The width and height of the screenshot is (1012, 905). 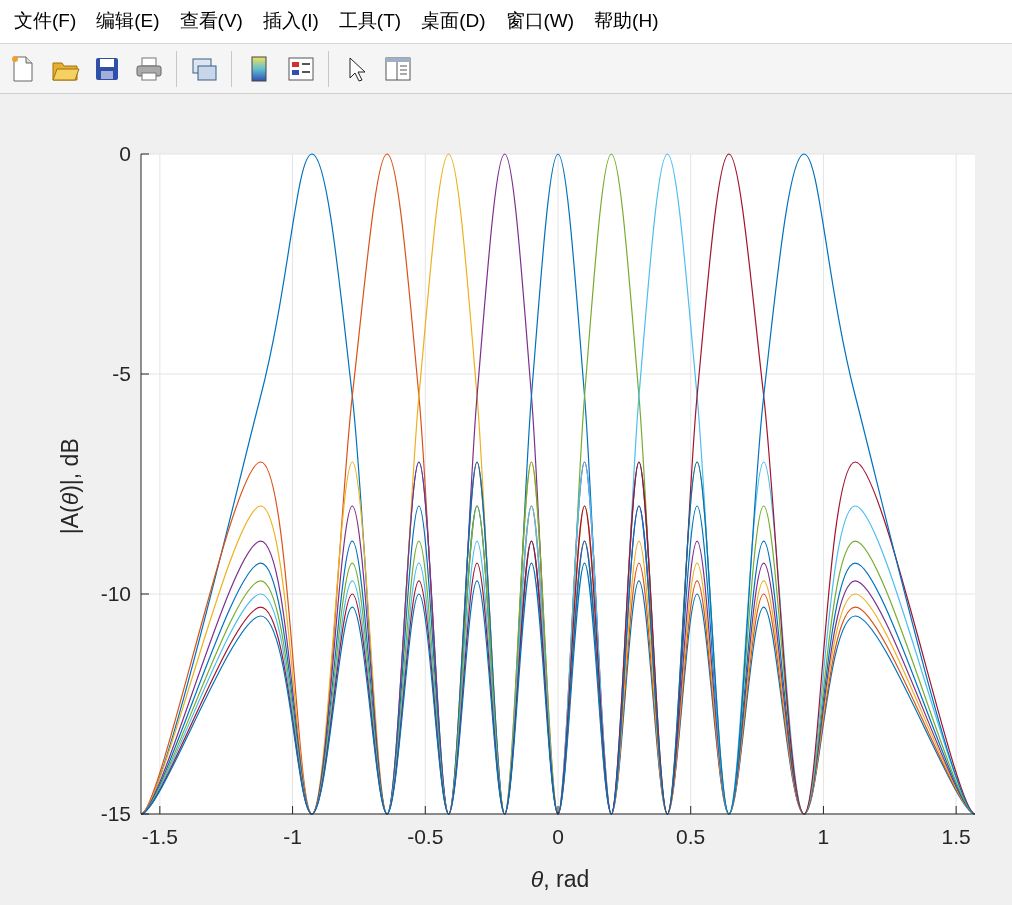 I want to click on y-axis-label: |A(θ)|, dB, so click(x=69, y=487).